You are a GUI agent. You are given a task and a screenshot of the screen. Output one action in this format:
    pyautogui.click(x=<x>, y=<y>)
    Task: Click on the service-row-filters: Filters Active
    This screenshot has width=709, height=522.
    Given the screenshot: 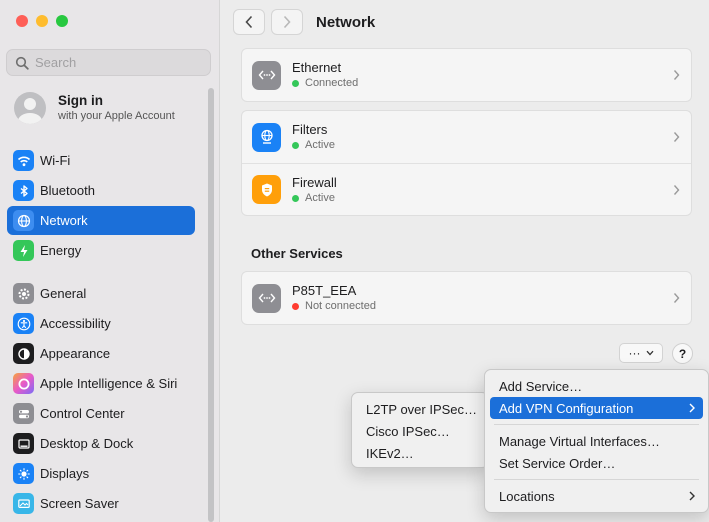 What is the action you would take?
    pyautogui.click(x=466, y=137)
    